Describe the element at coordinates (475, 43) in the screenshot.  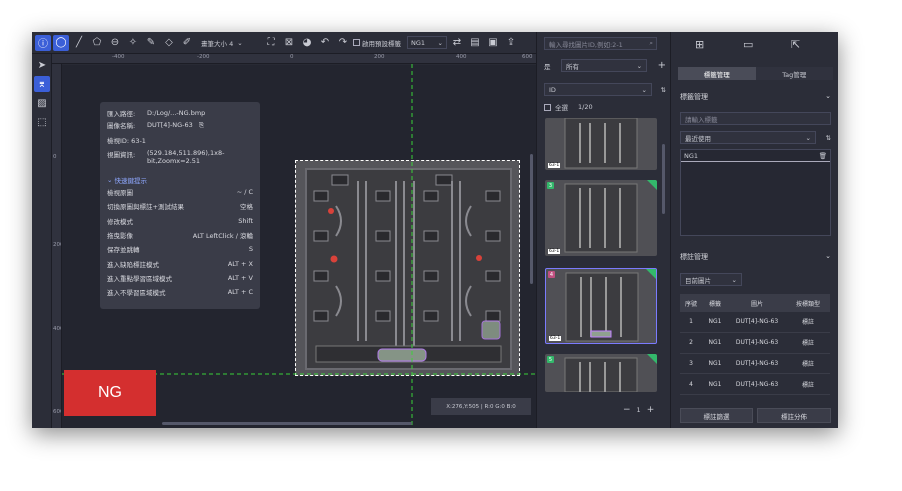
I see `image-list-icon: ▤` at that location.